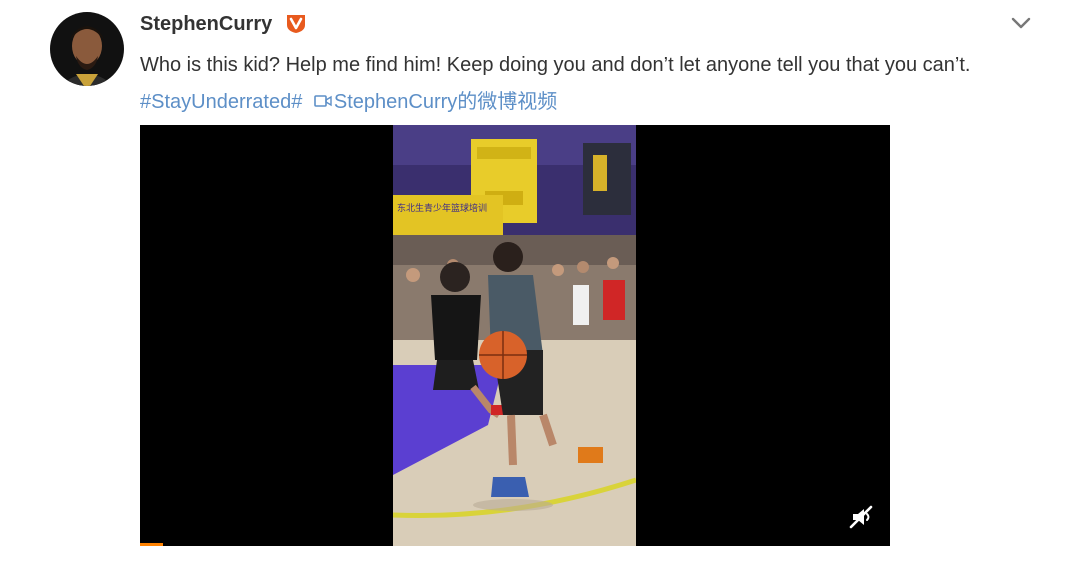 The image size is (1068, 561). What do you see at coordinates (442, 208) in the screenshot?
I see `banner-text: 东北生青少年篮球培训` at bounding box center [442, 208].